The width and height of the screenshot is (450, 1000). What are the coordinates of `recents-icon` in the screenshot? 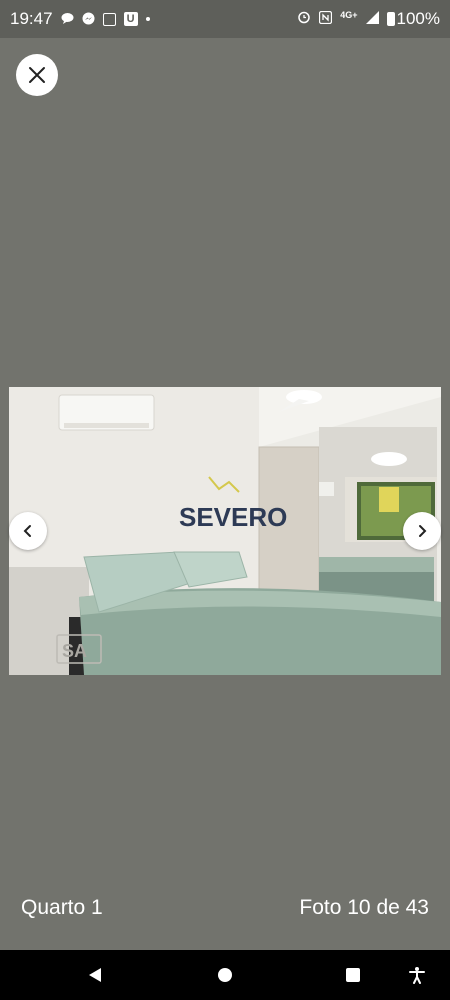 It's located at (353, 975).